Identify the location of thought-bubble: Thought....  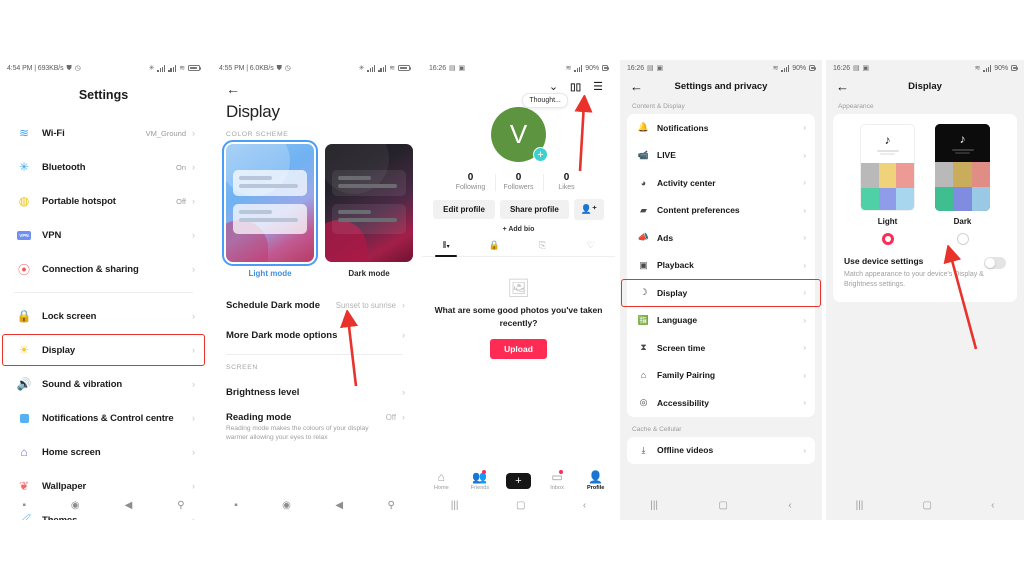
(545, 100).